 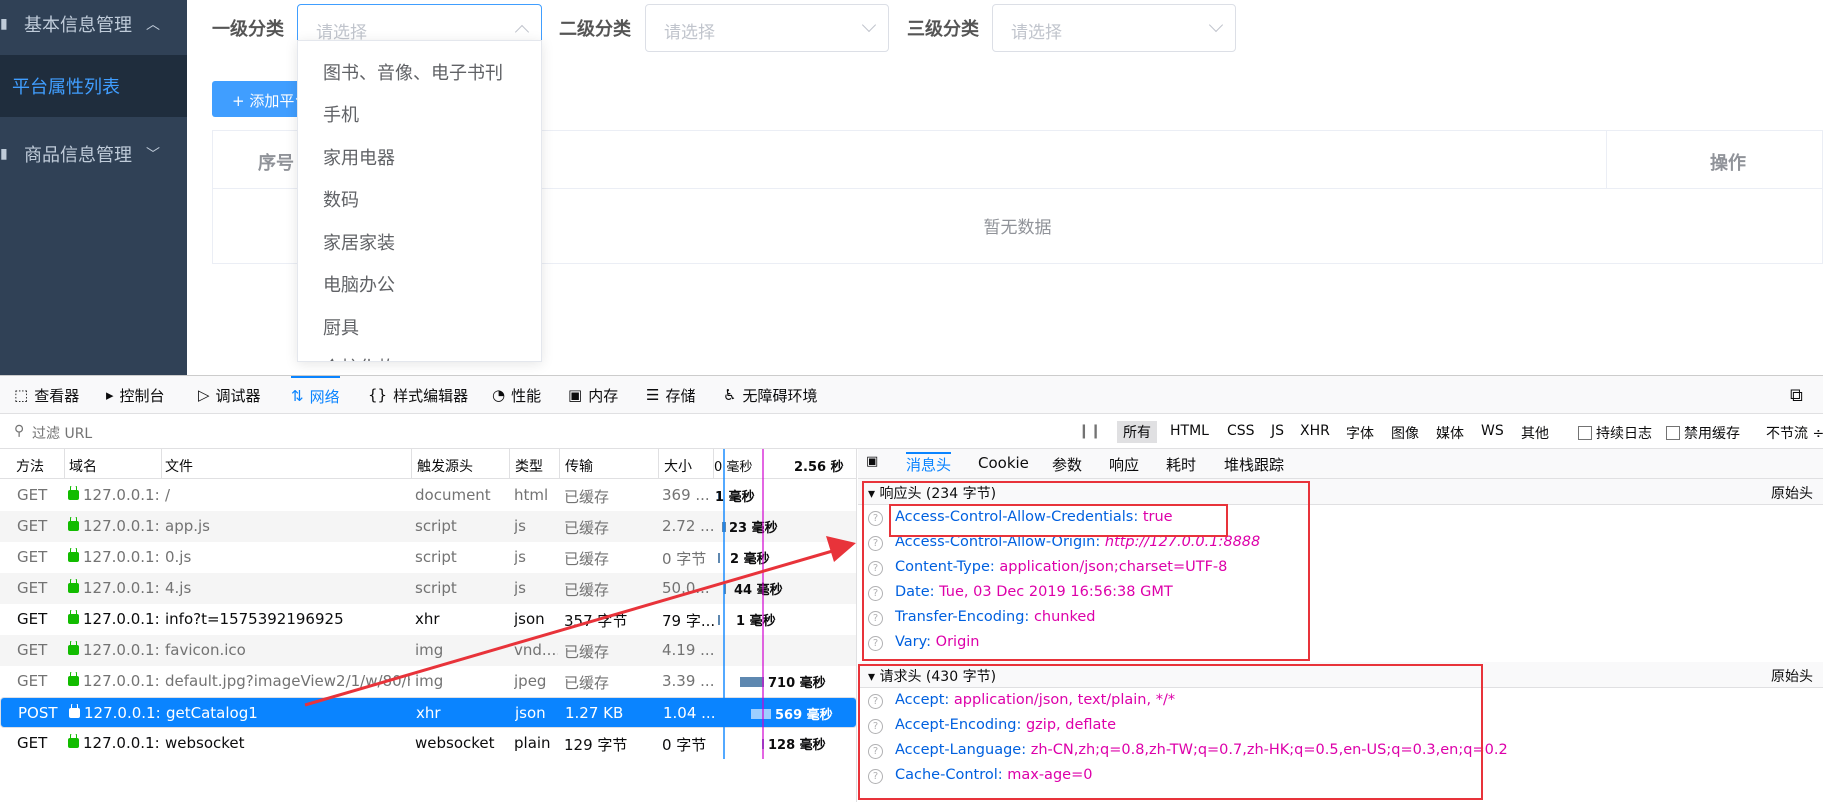 What do you see at coordinates (943, 29) in the screenshot?
I see `level3-label: 三级分类` at bounding box center [943, 29].